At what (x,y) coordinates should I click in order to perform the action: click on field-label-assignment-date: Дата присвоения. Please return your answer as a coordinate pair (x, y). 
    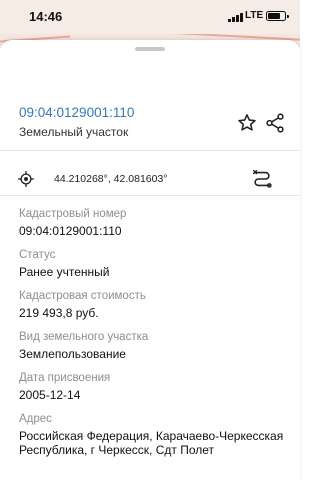
    Looking at the image, I should click on (65, 378).